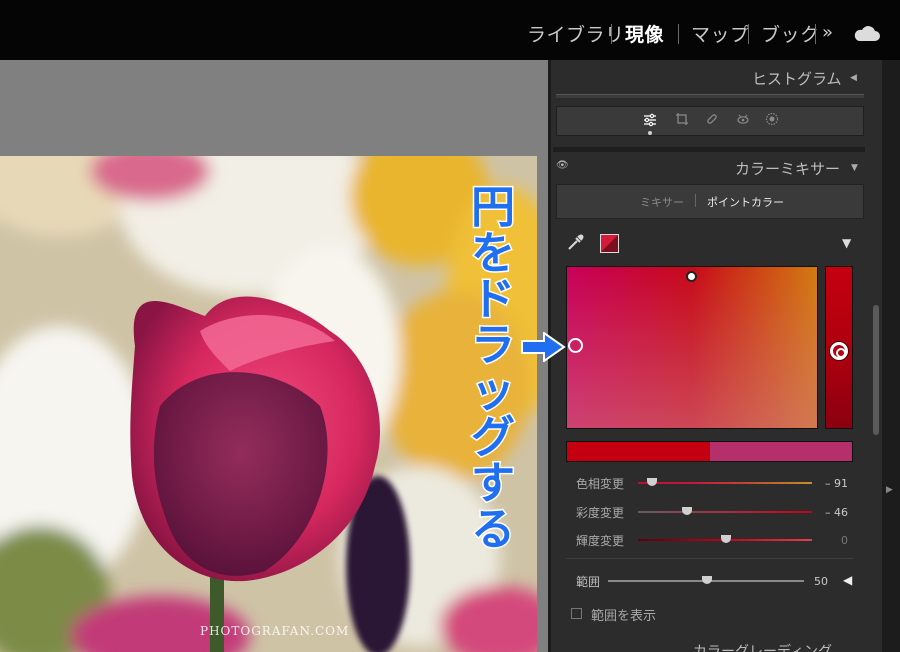 The width and height of the screenshot is (900, 652). I want to click on saturation-shift-track, so click(725, 512).